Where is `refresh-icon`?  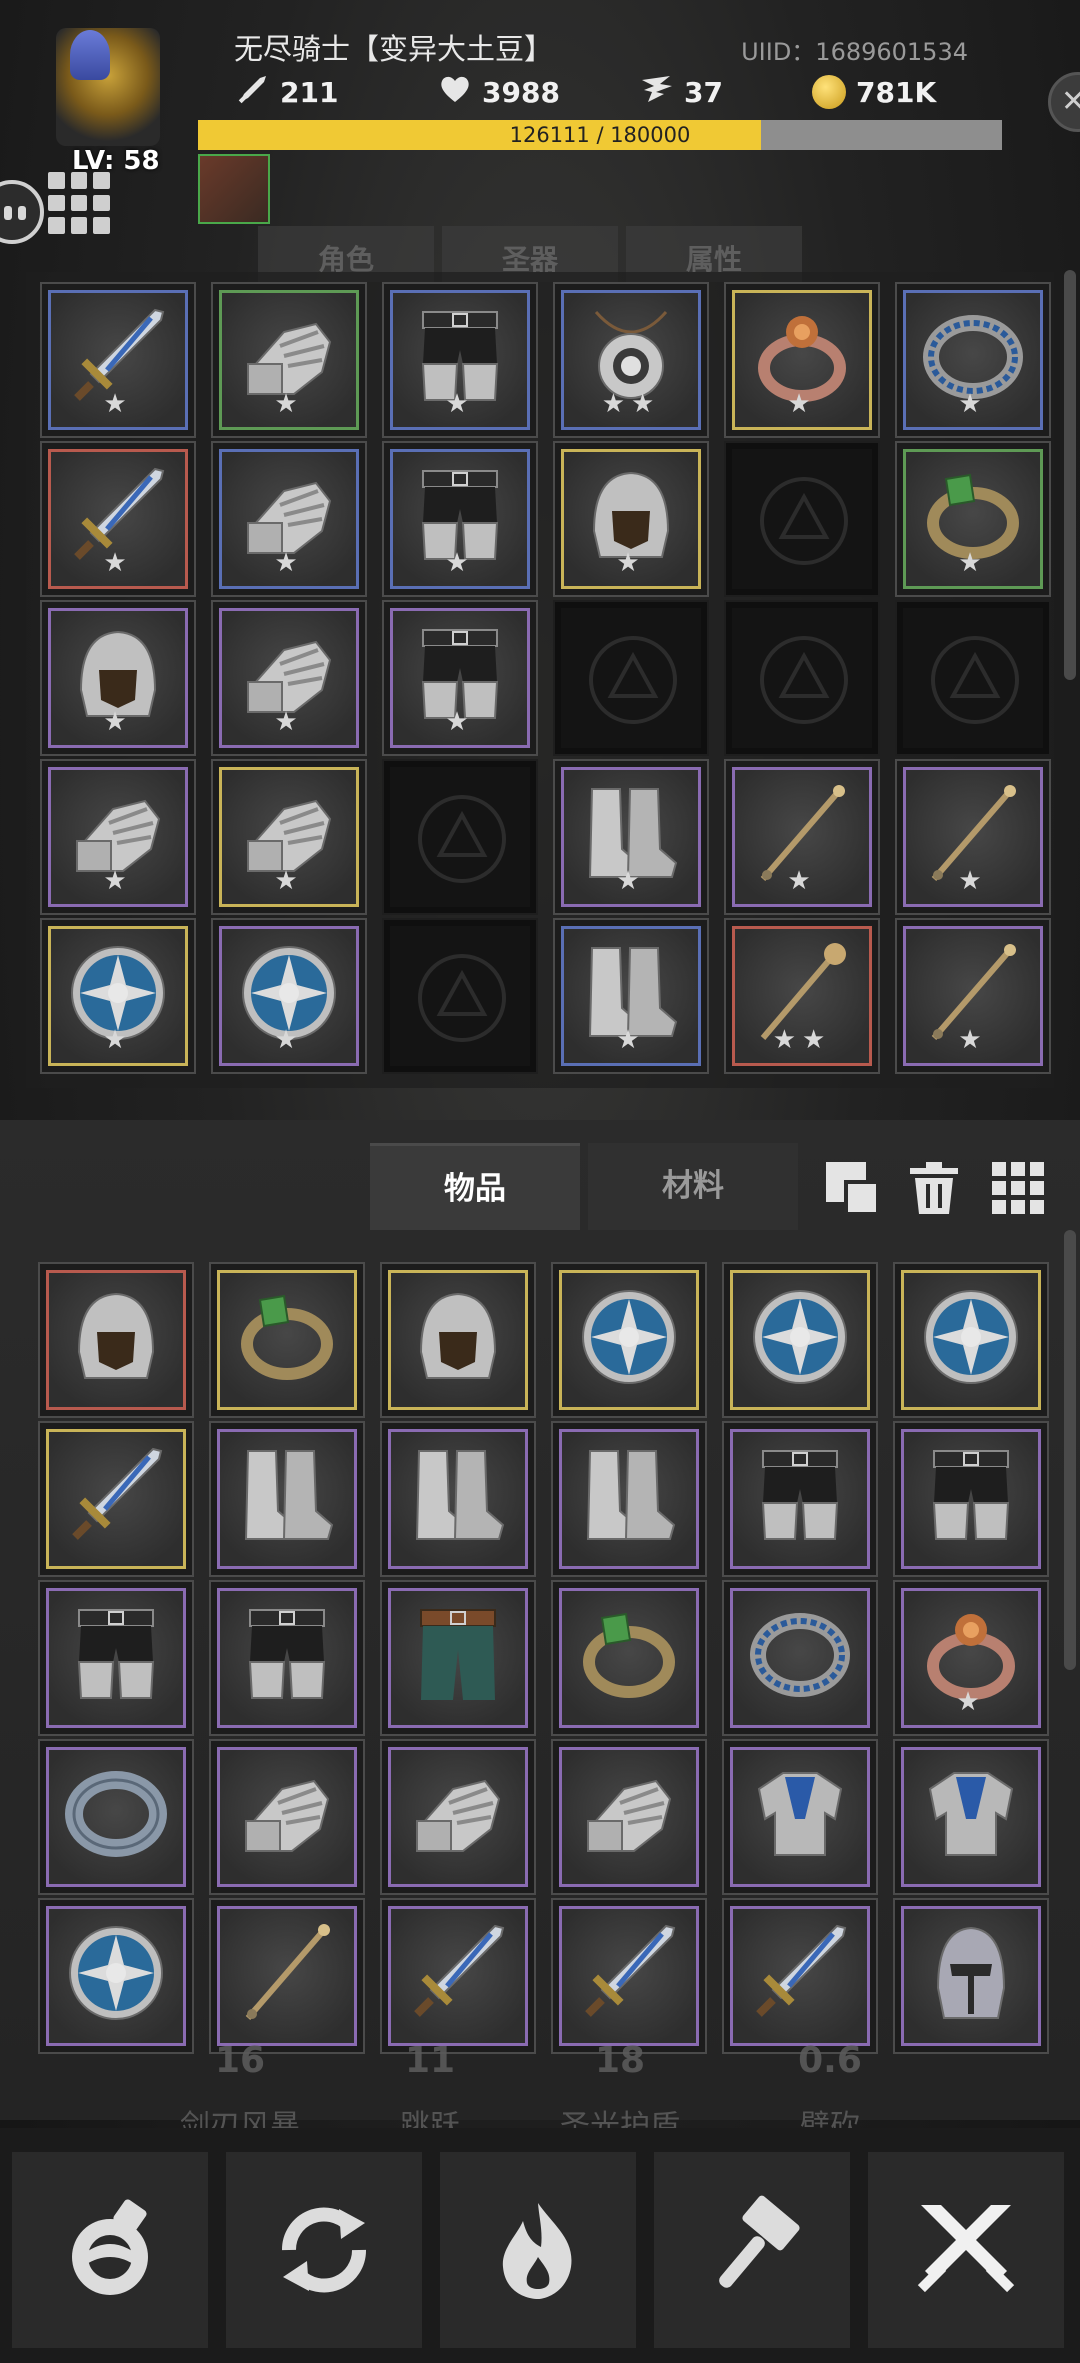
refresh-icon is located at coordinates (324, 2250).